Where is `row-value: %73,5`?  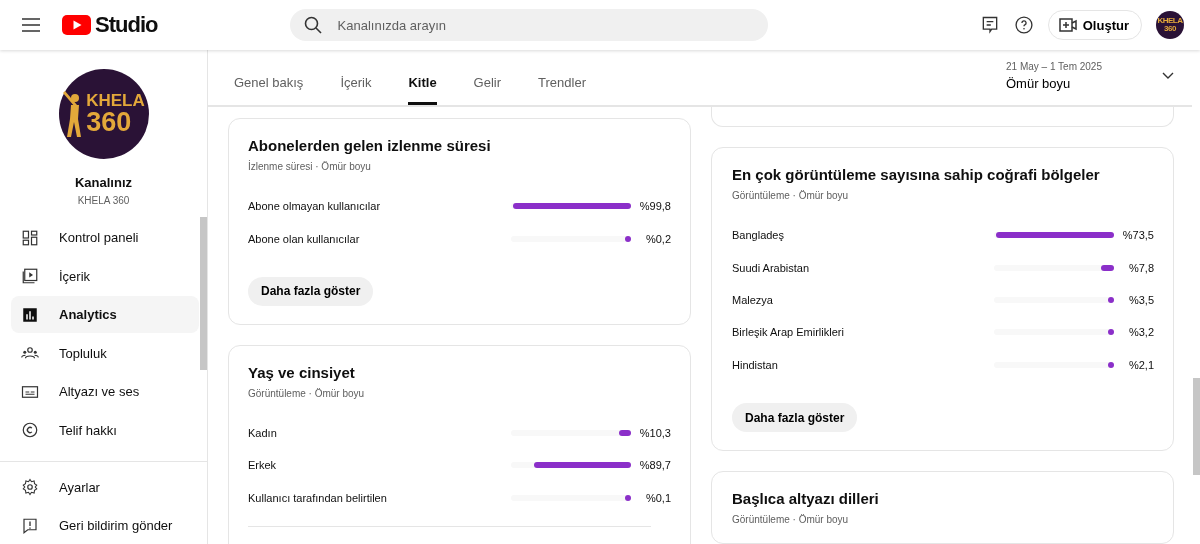
row-value: %73,5 is located at coordinates (1137, 235).